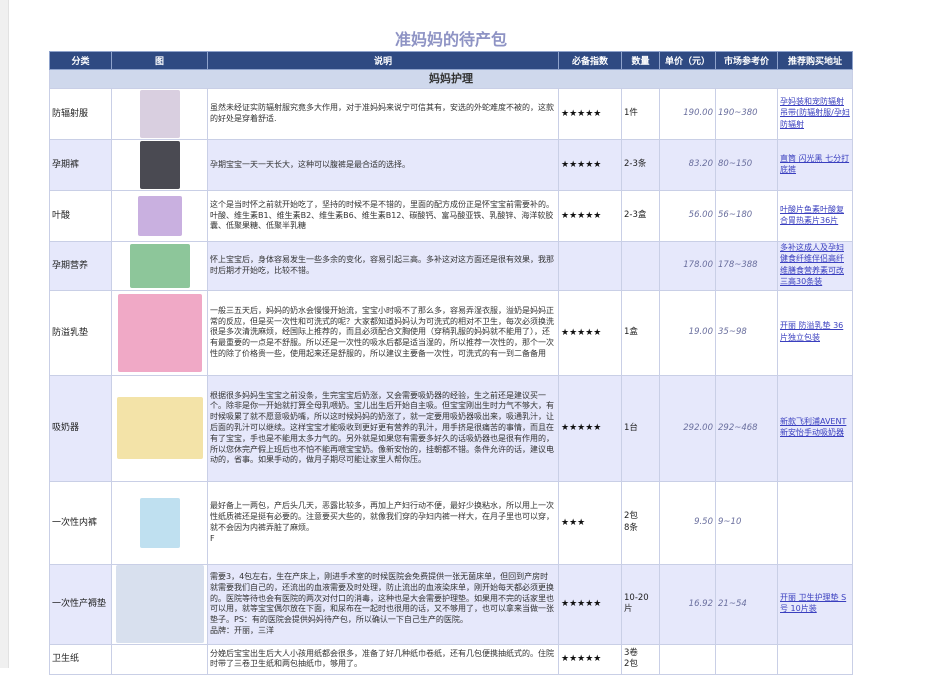  I want to click on page-title: 准妈妈的待产包, so click(450, 39).